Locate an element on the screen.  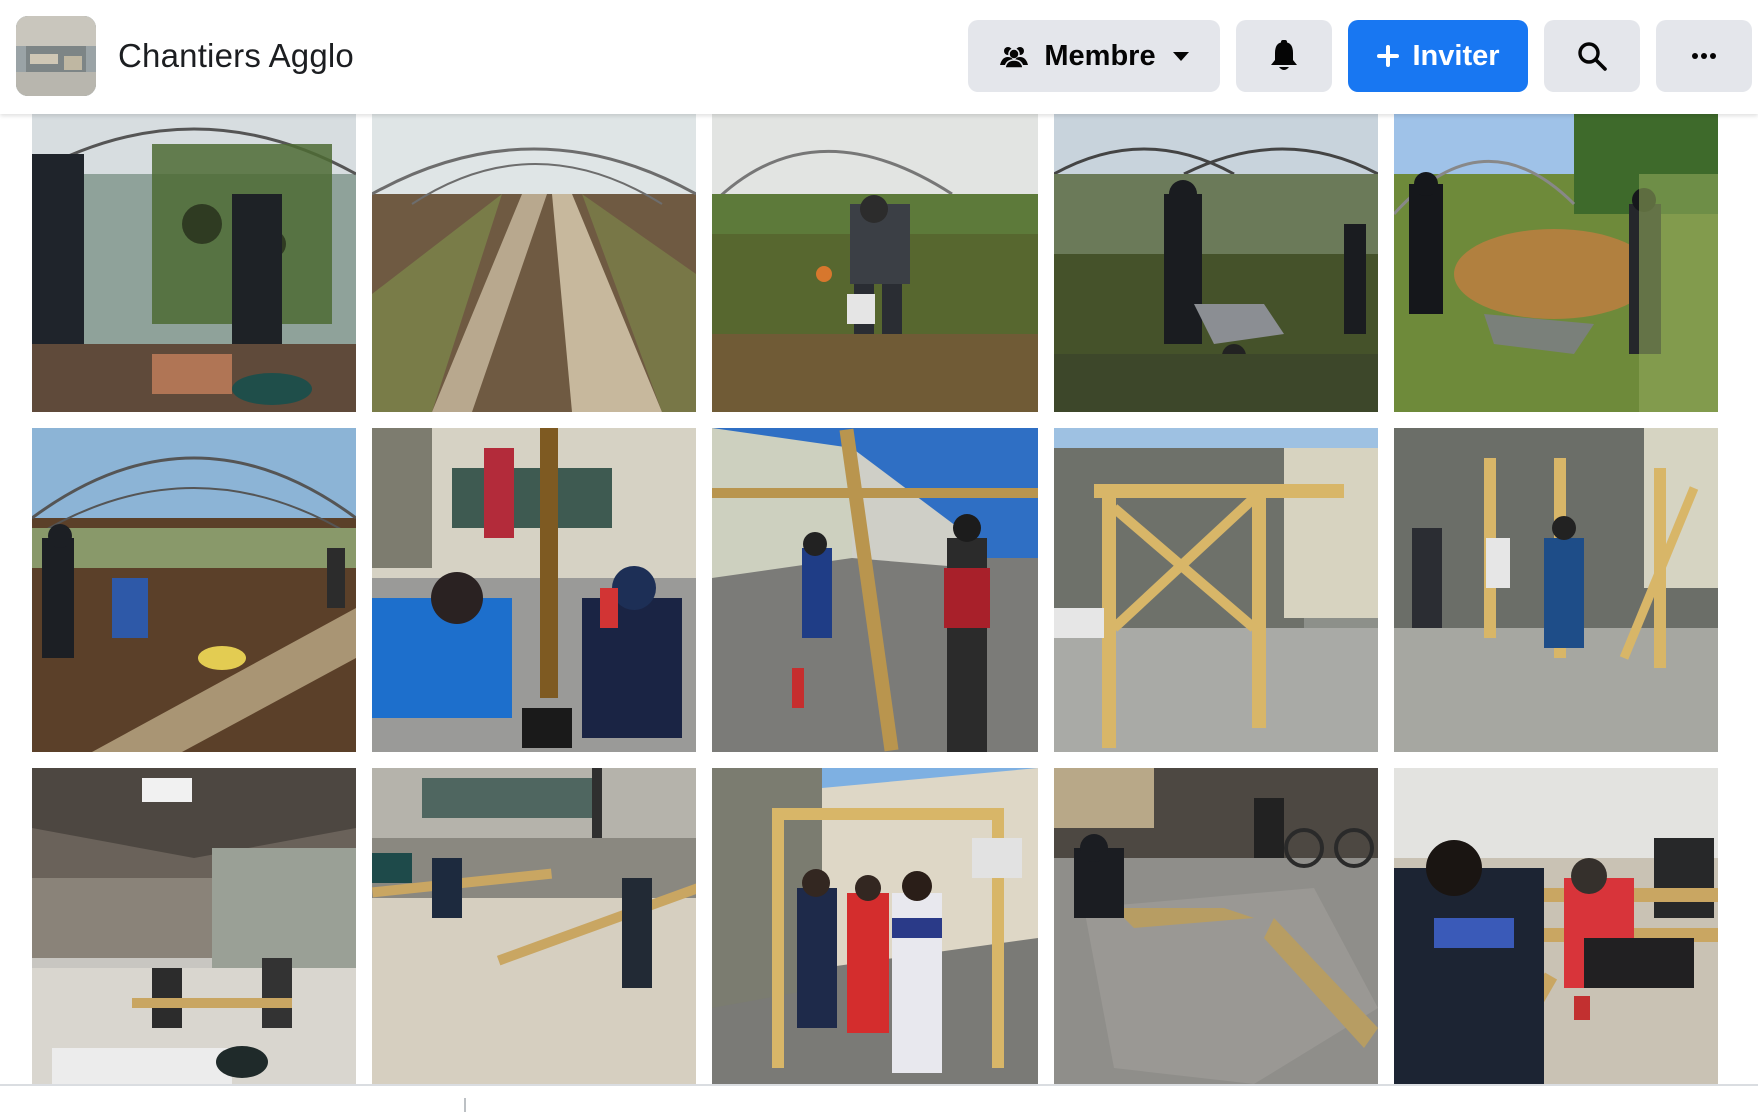
member-button: Membre is located at coordinates (1094, 56).